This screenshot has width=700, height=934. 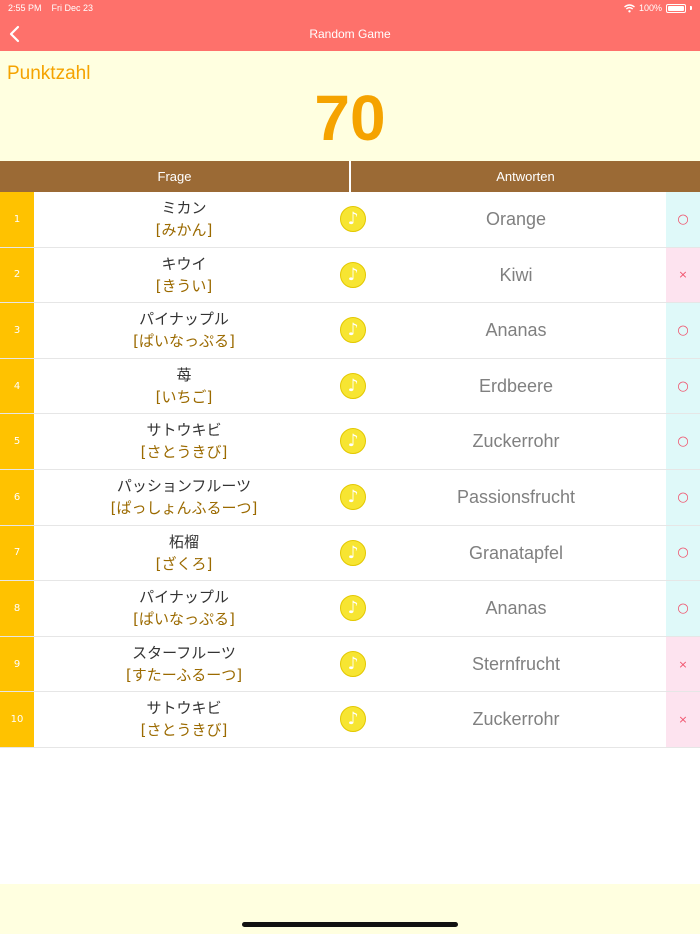 I want to click on table-row: 10 サトウキビ [さとうきび] ♪ Zuckerrohr ×, so click(x=350, y=720).